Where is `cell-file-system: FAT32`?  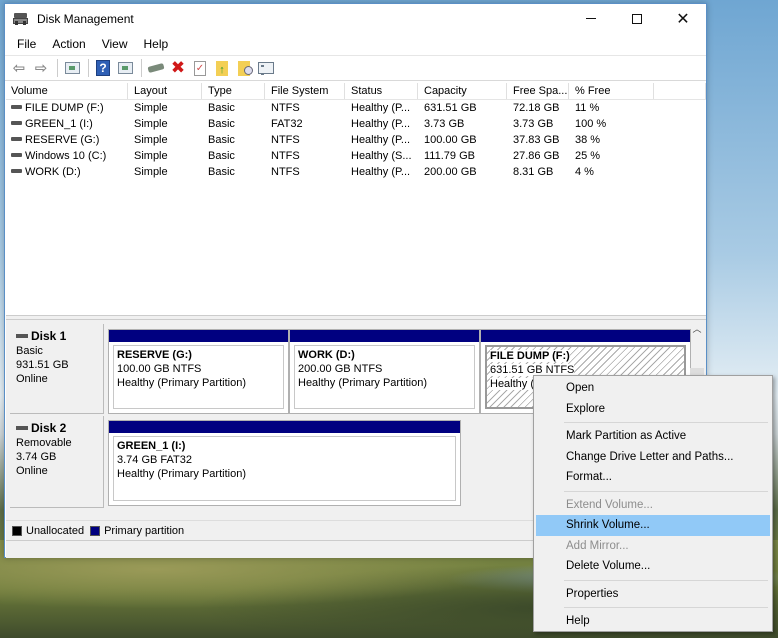 cell-file-system: FAT32 is located at coordinates (305, 124).